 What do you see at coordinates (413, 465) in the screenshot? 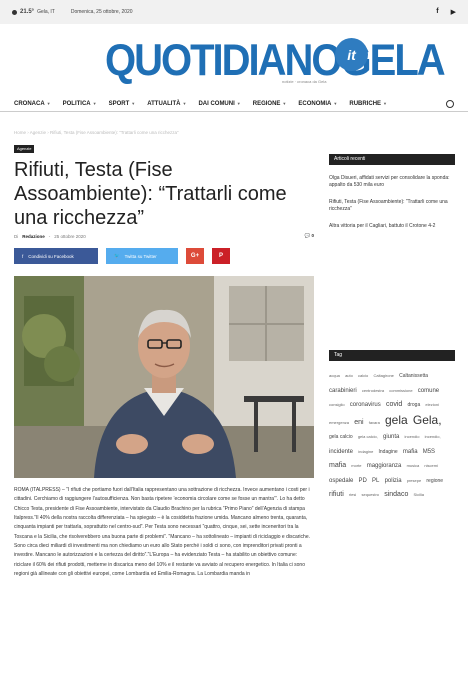
I see `tag-link: musica` at bounding box center [413, 465].